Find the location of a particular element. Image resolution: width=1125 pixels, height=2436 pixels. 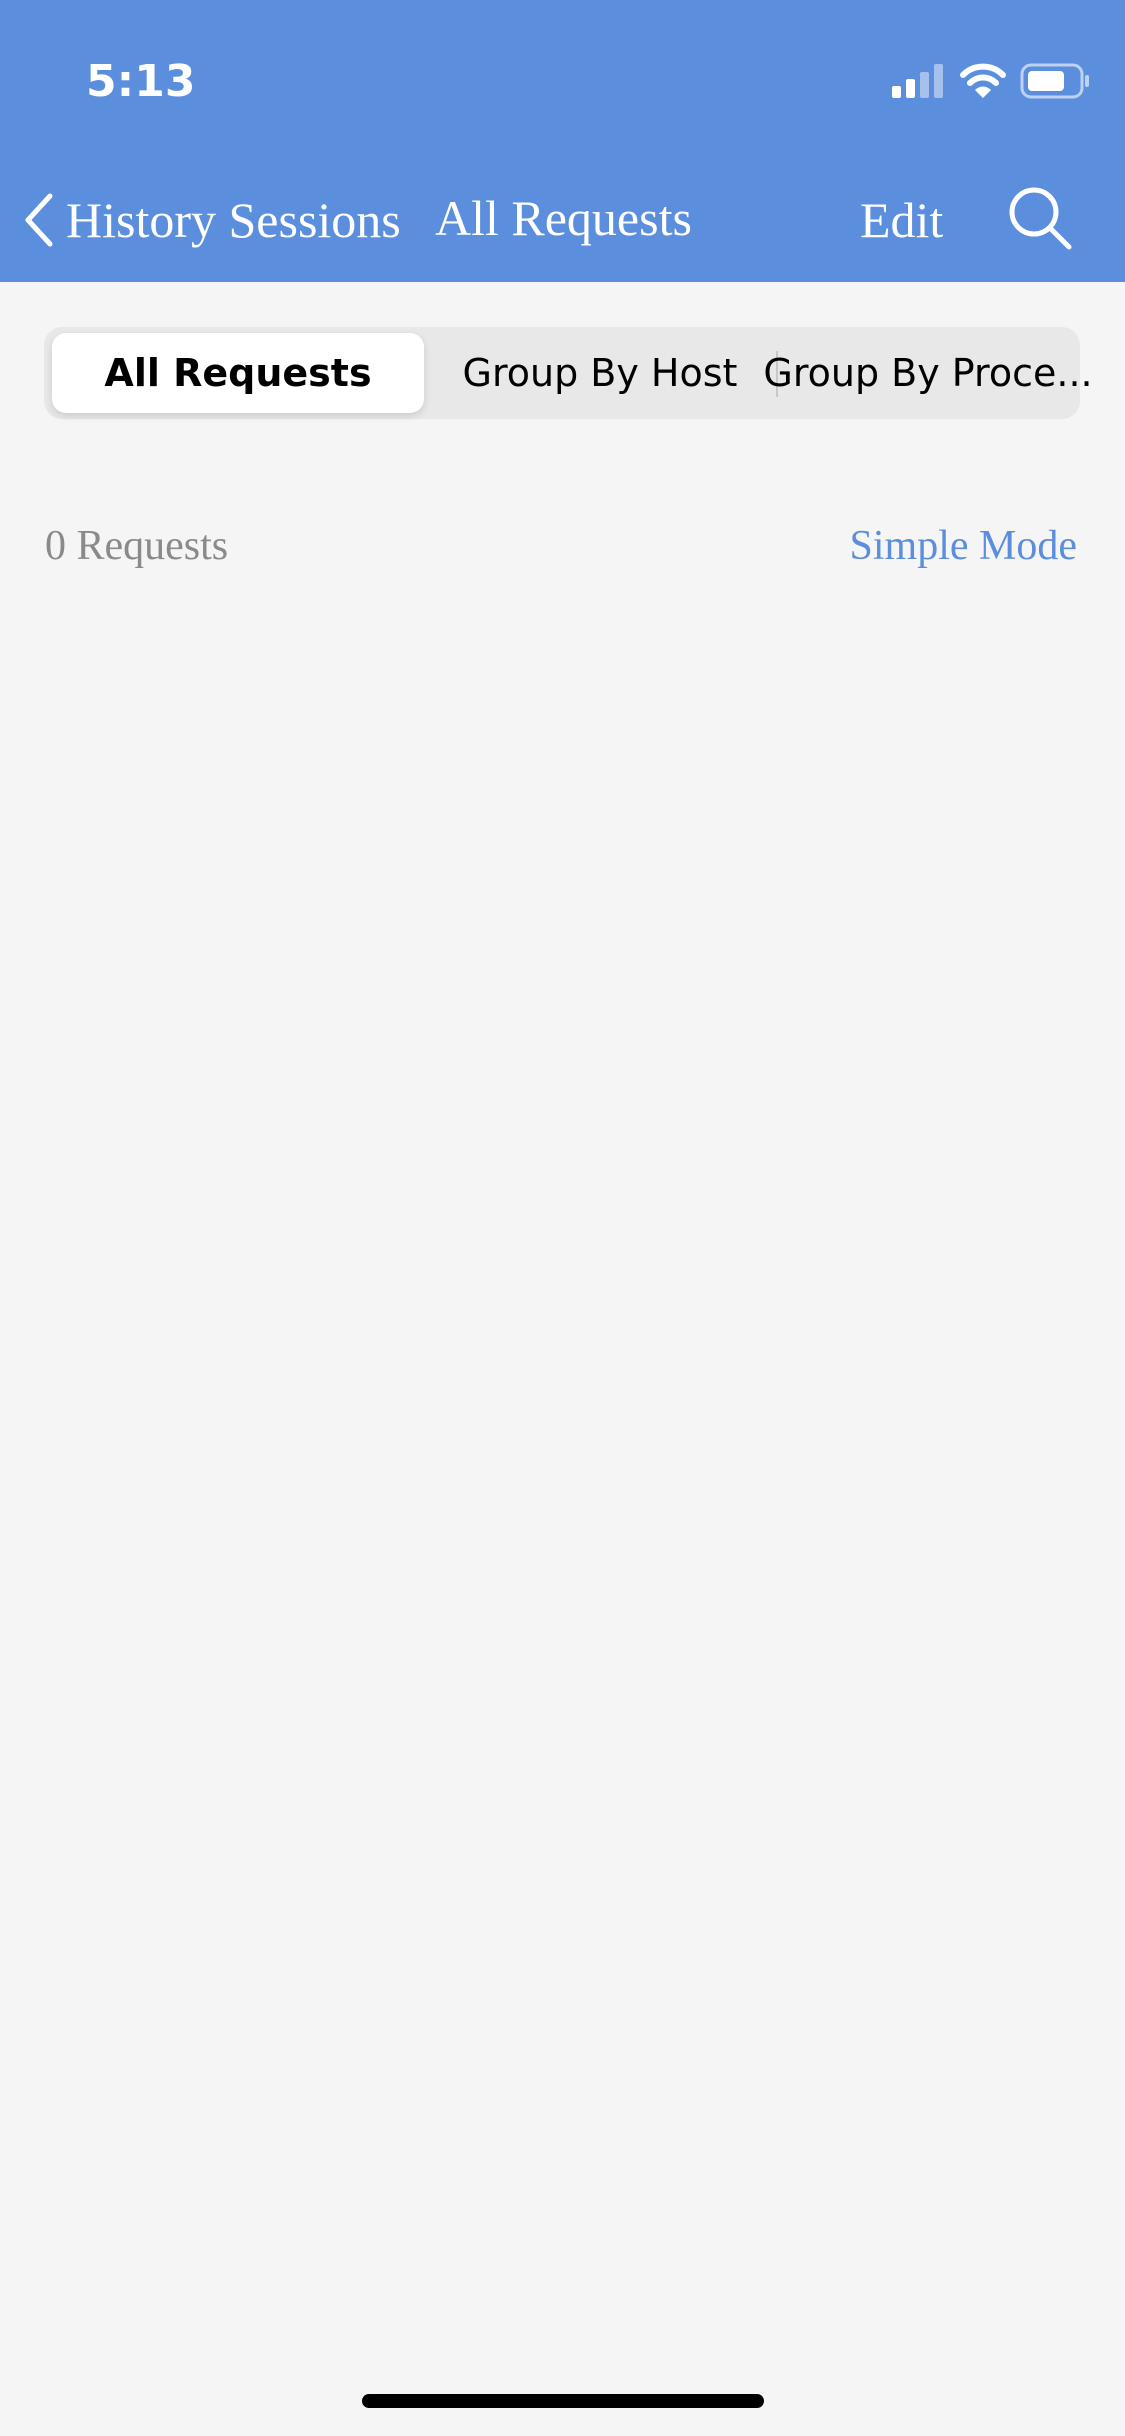

segment-group-by-host: Group By Host is located at coordinates (600, 373).